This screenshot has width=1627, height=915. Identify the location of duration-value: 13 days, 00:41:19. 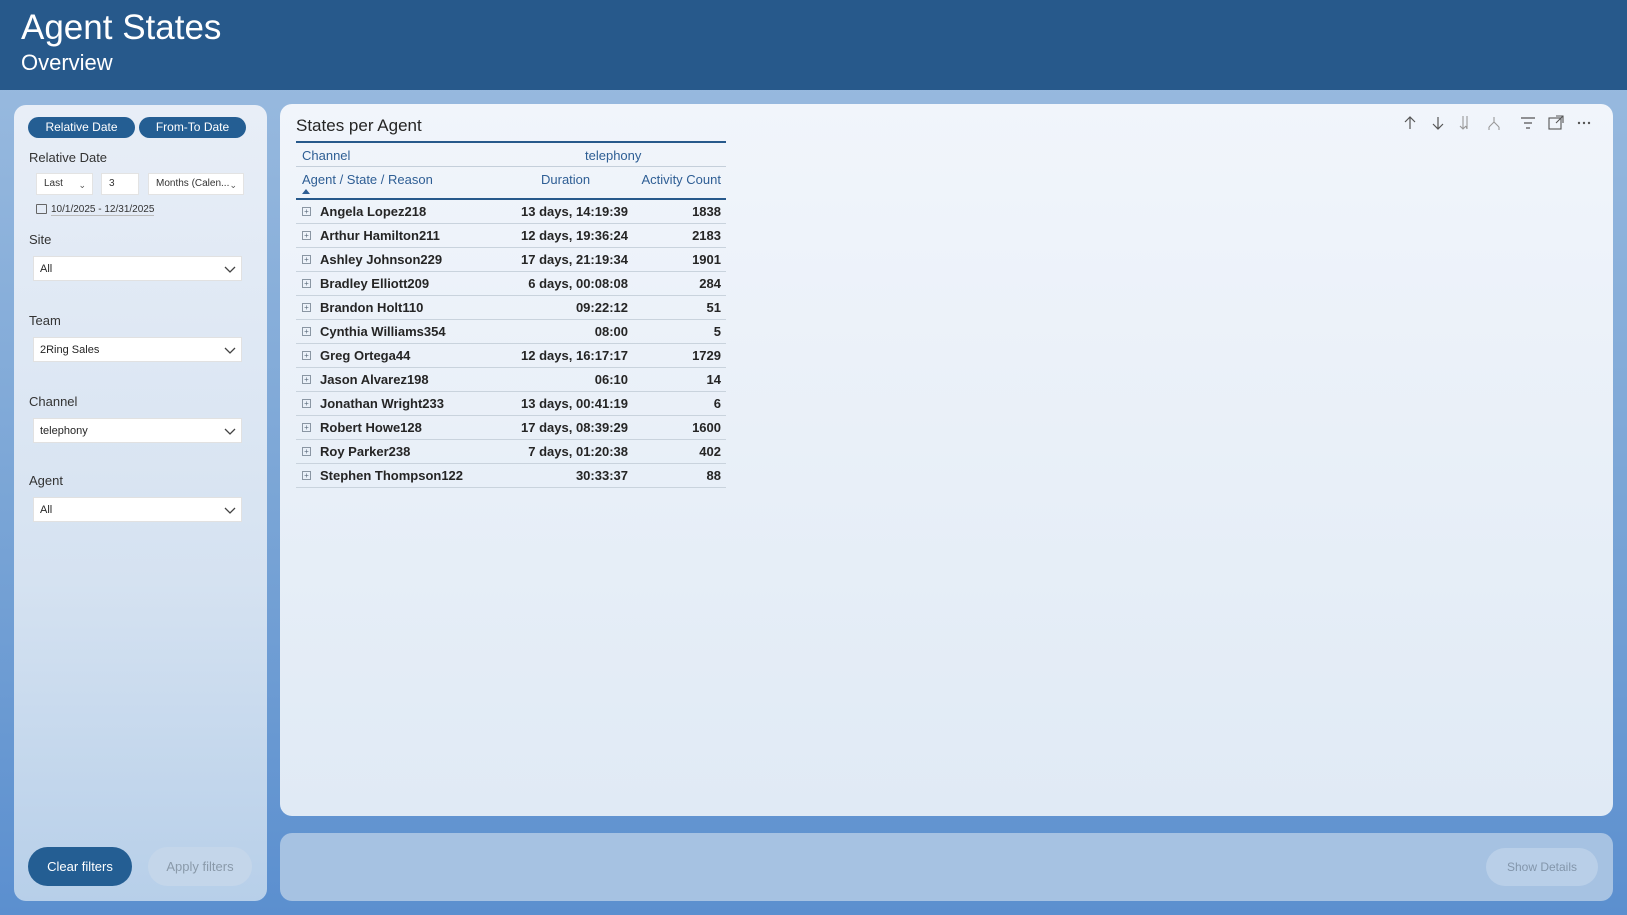
(574, 403).